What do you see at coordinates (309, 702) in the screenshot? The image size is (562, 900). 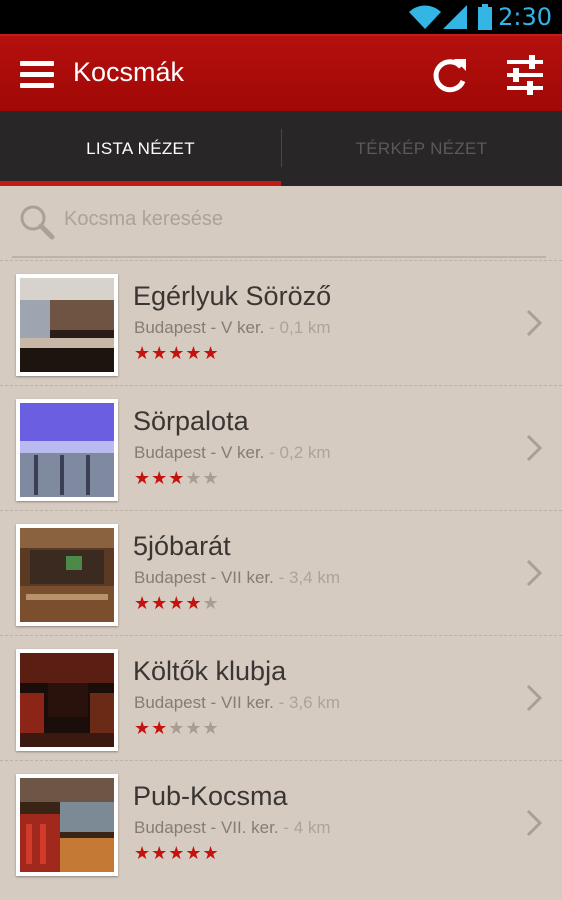 I see `pub-distance: - 3,6 km` at bounding box center [309, 702].